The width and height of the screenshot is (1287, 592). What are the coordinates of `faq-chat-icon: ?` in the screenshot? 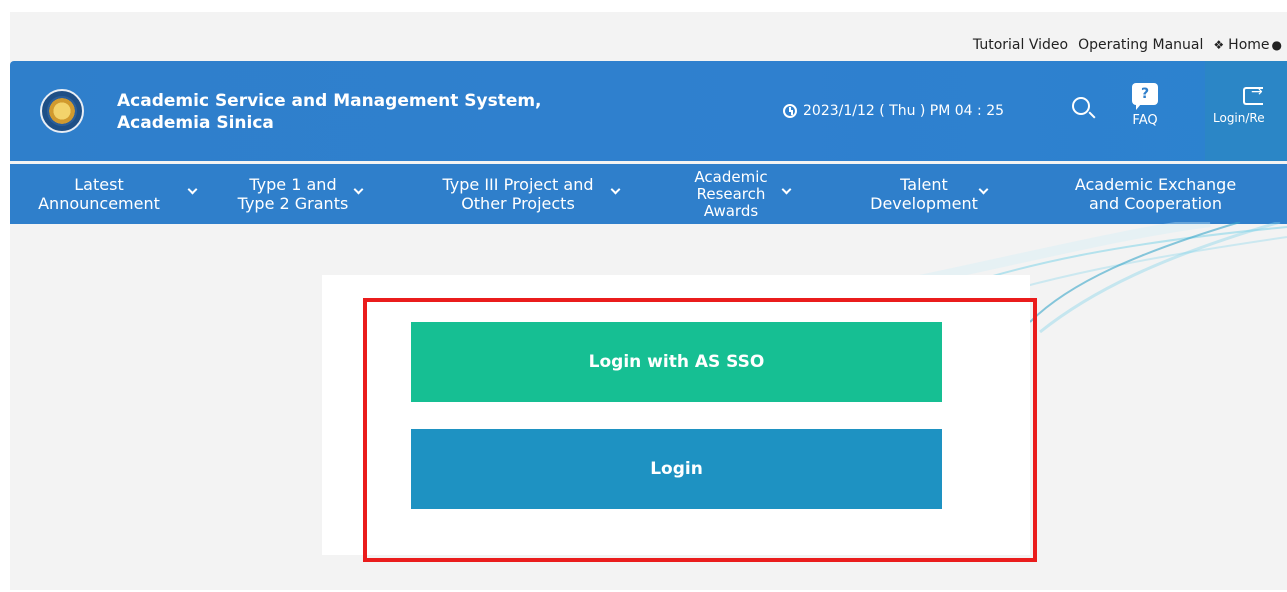 It's located at (1145, 96).